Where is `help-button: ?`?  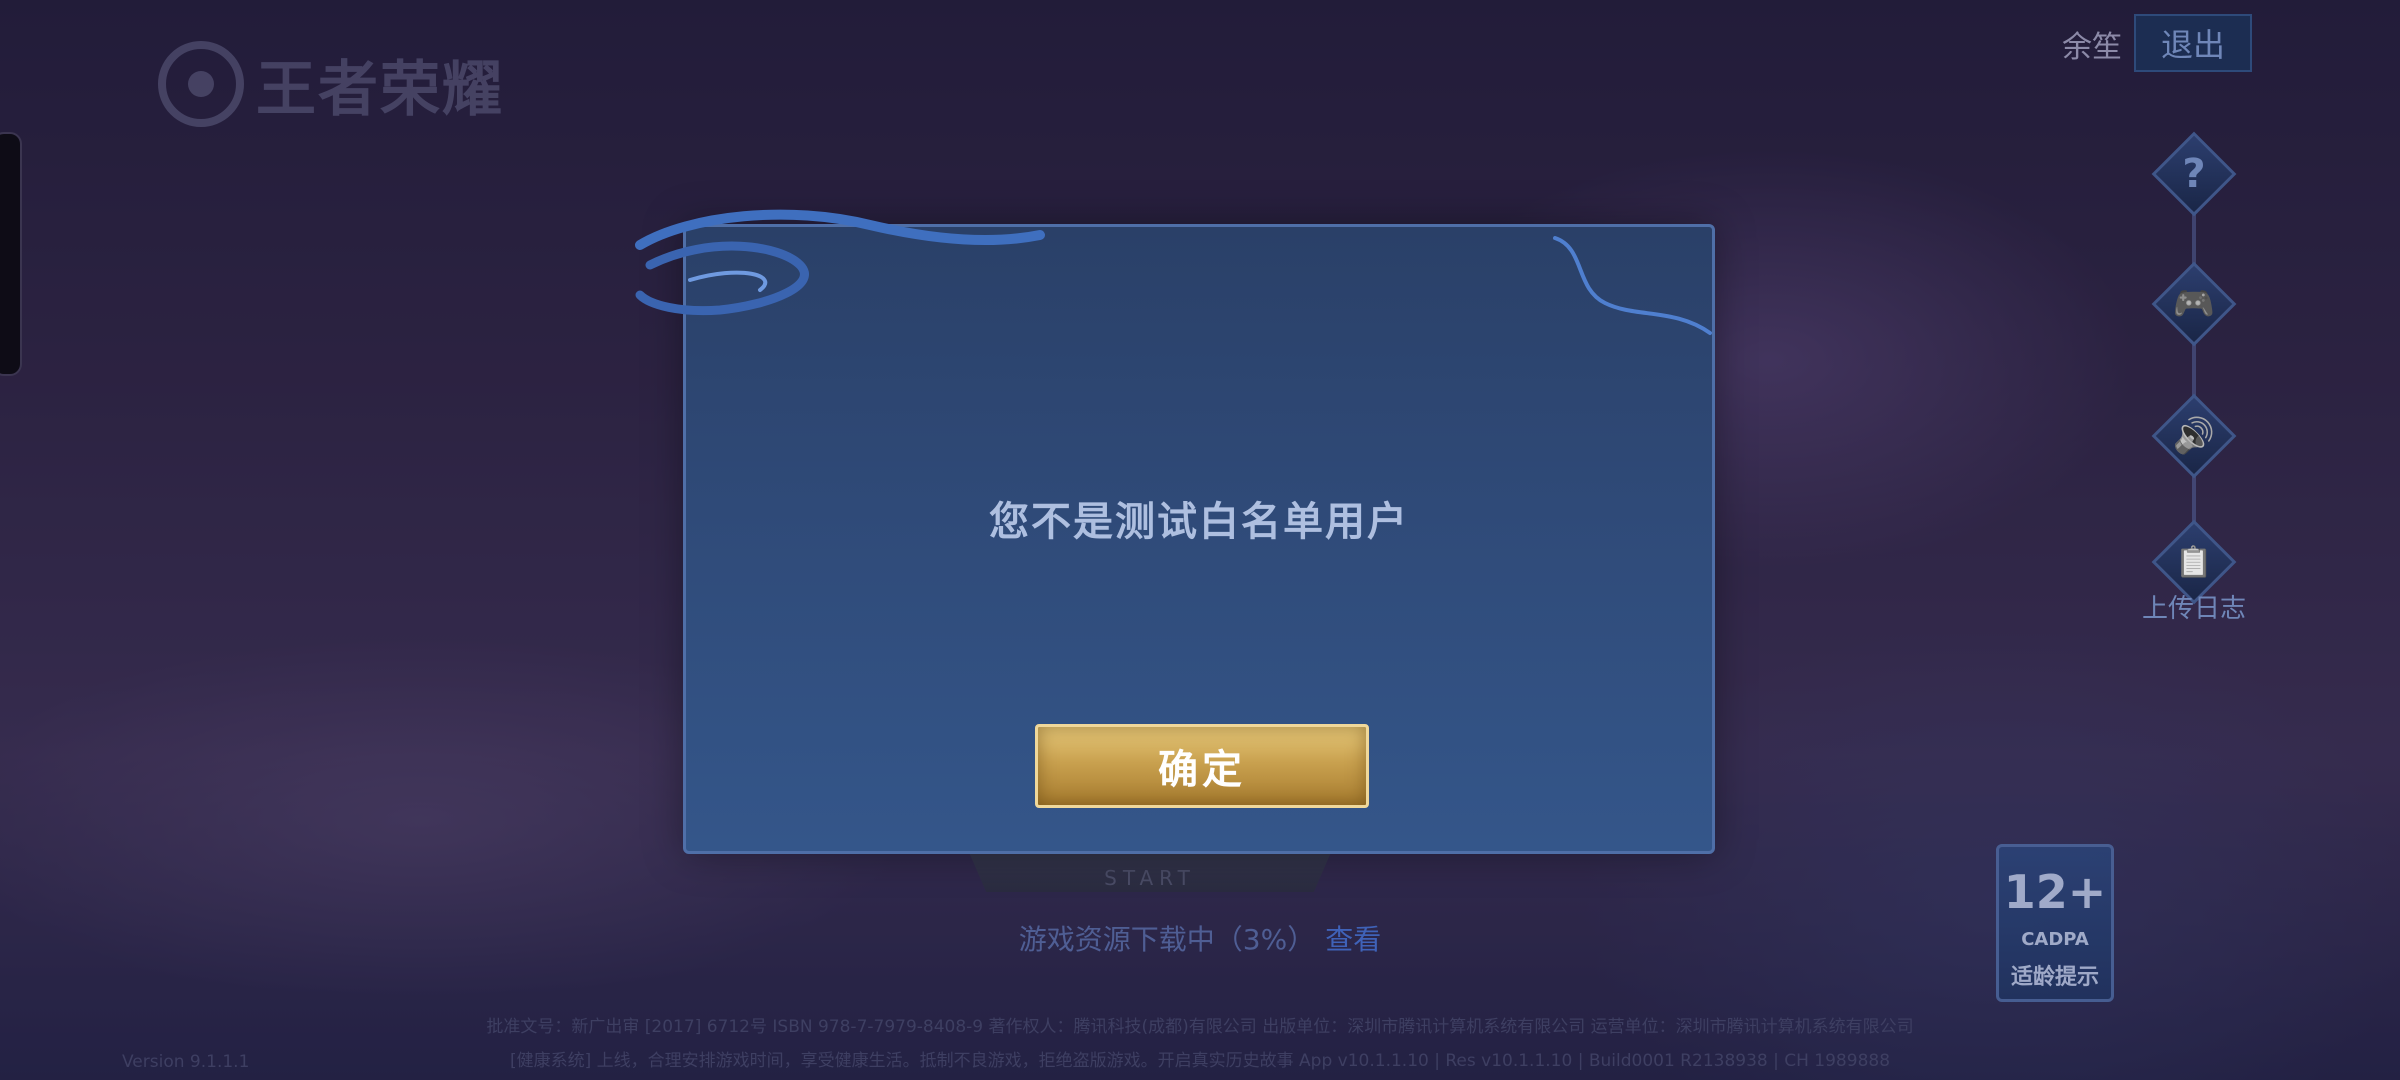 help-button: ? is located at coordinates (2194, 174).